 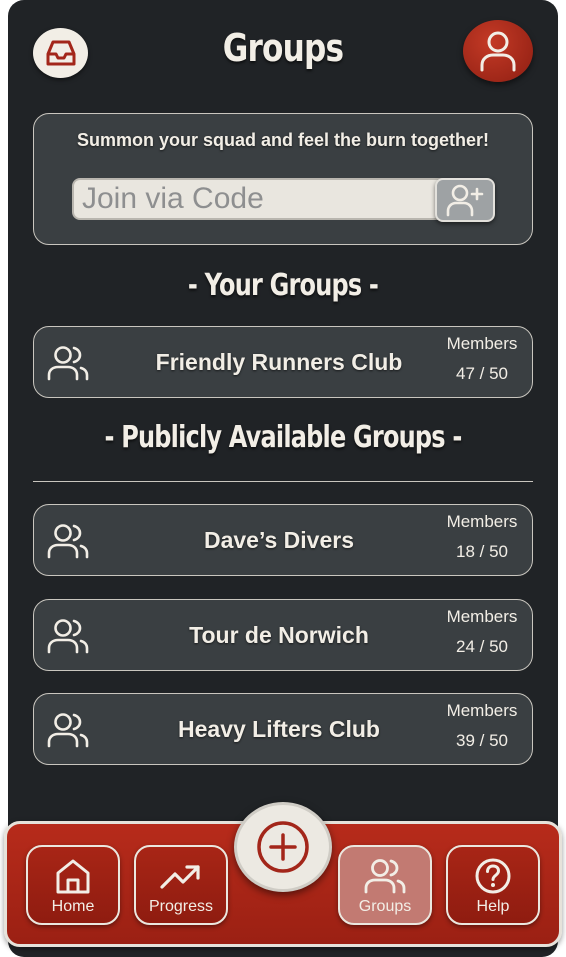 I want to click on members-count: 18 / 50, so click(x=482, y=551).